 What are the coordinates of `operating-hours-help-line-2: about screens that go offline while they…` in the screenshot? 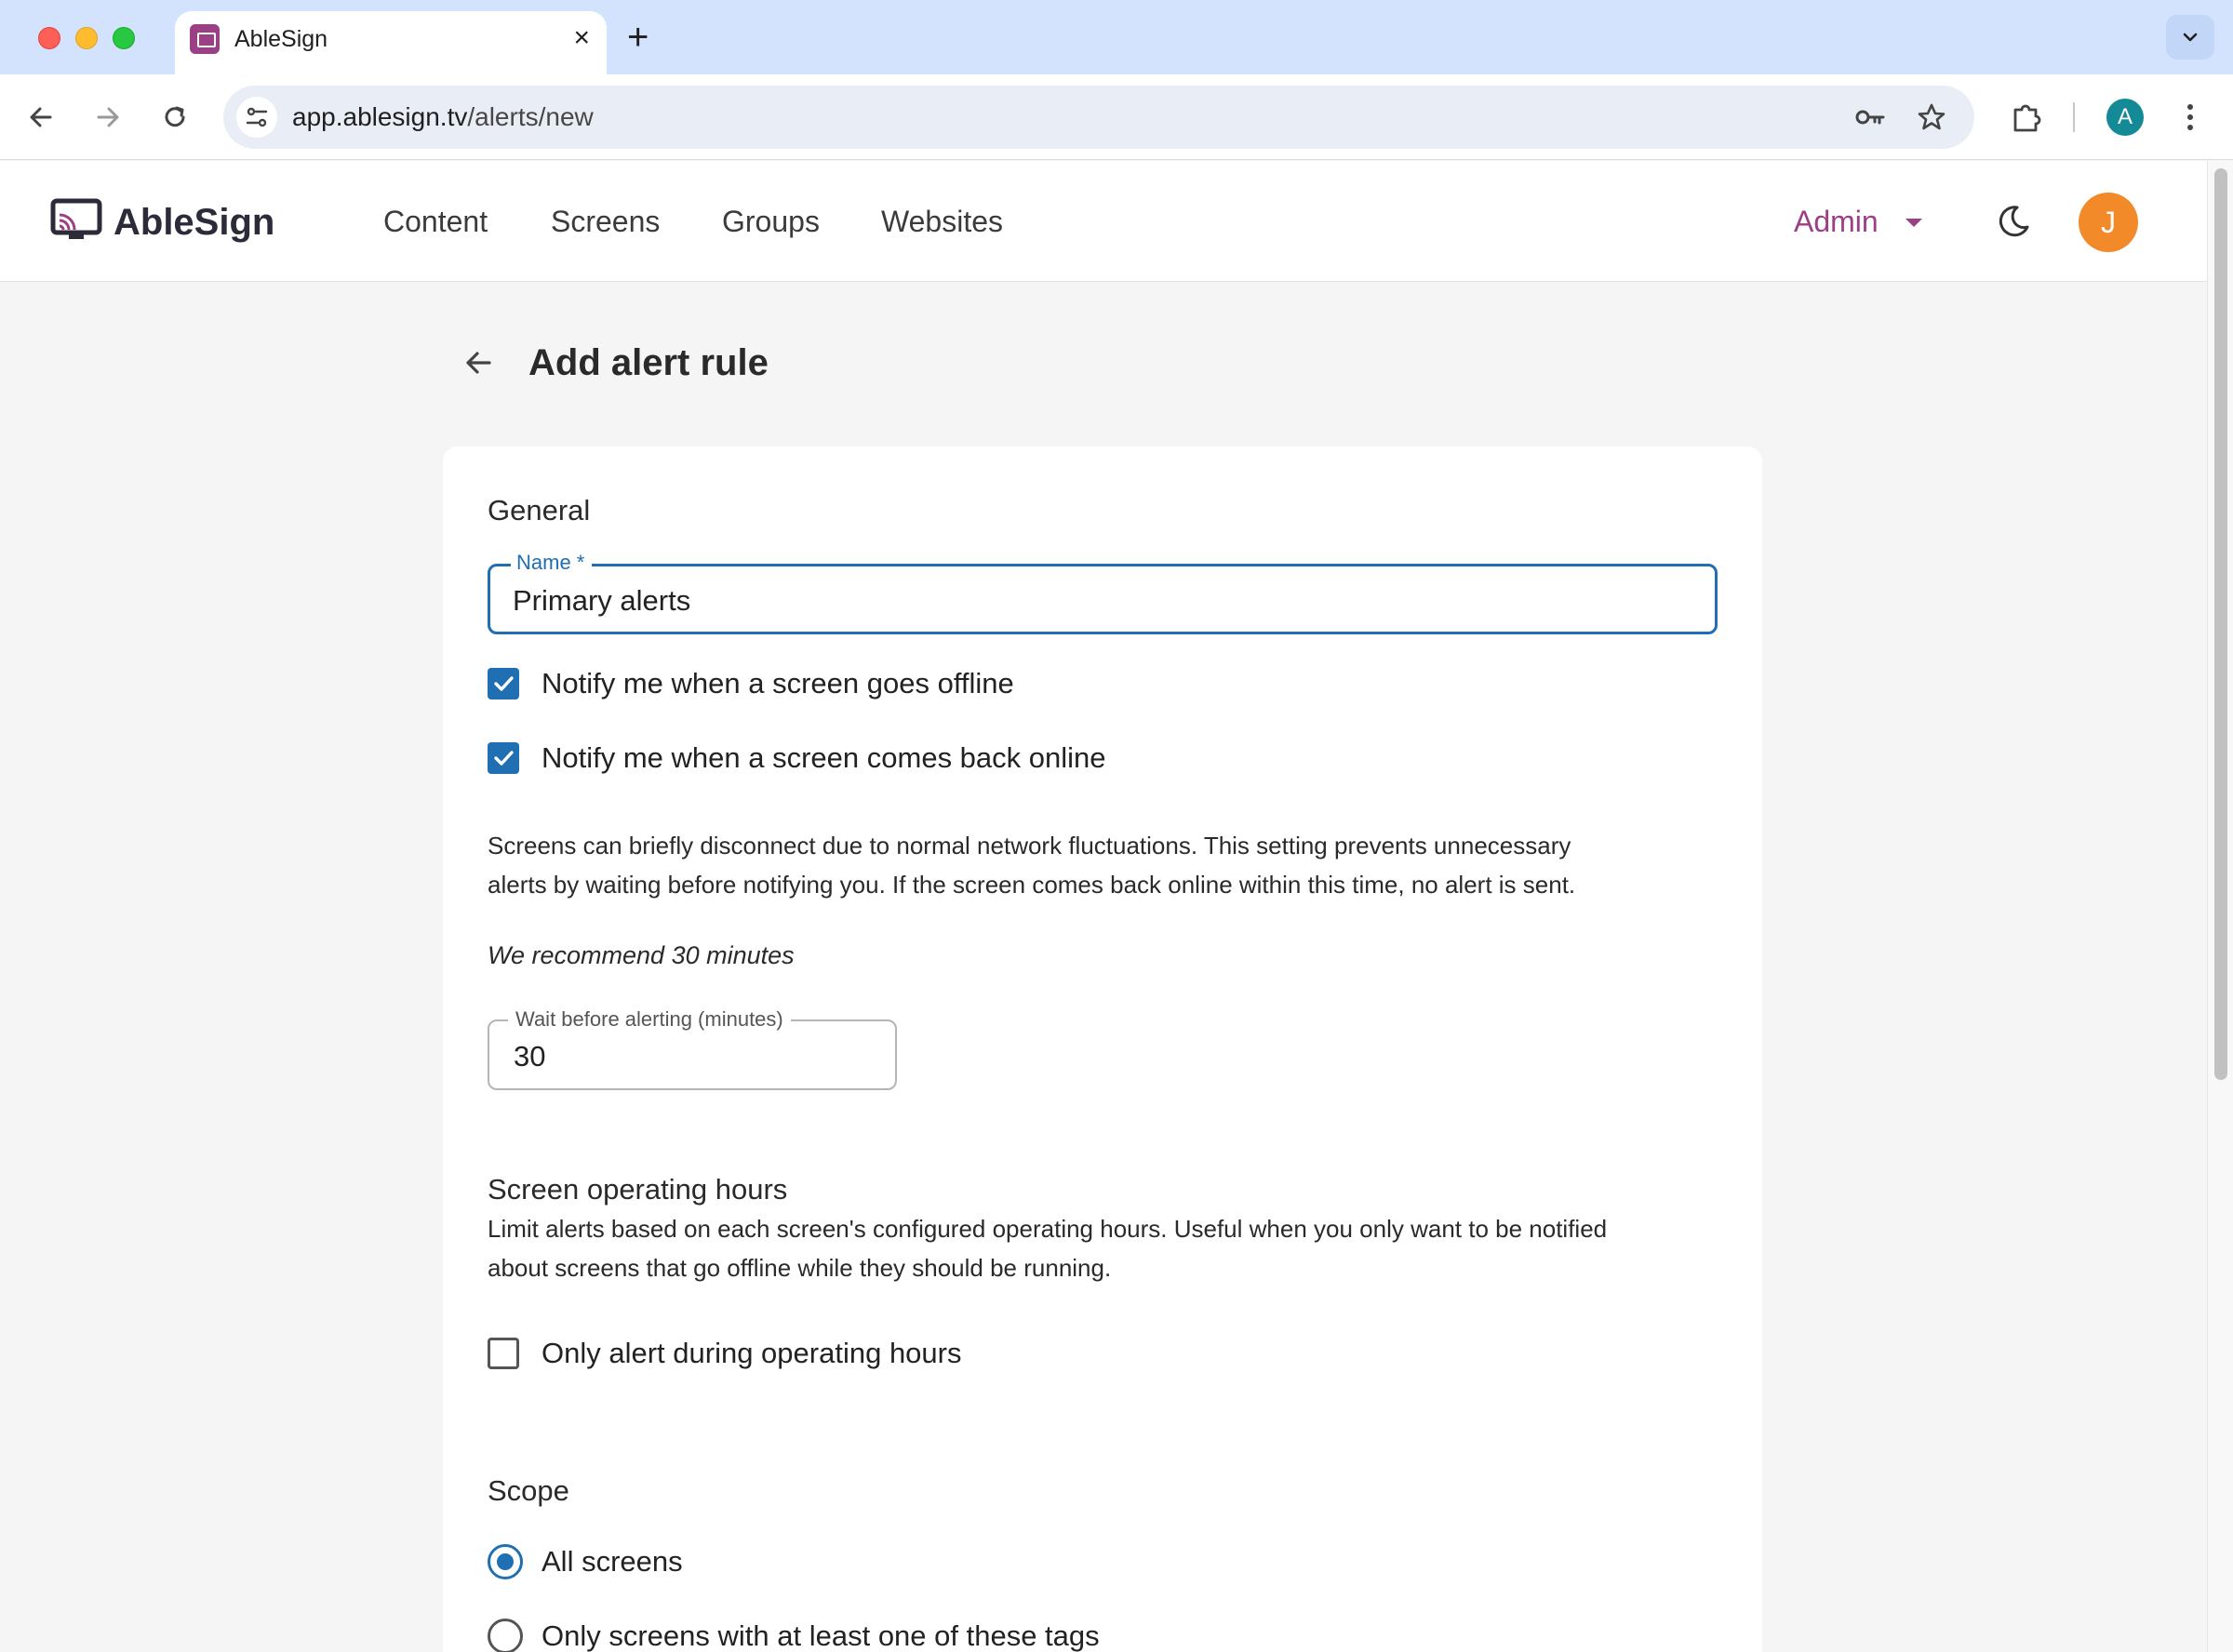 It's located at (800, 1268).